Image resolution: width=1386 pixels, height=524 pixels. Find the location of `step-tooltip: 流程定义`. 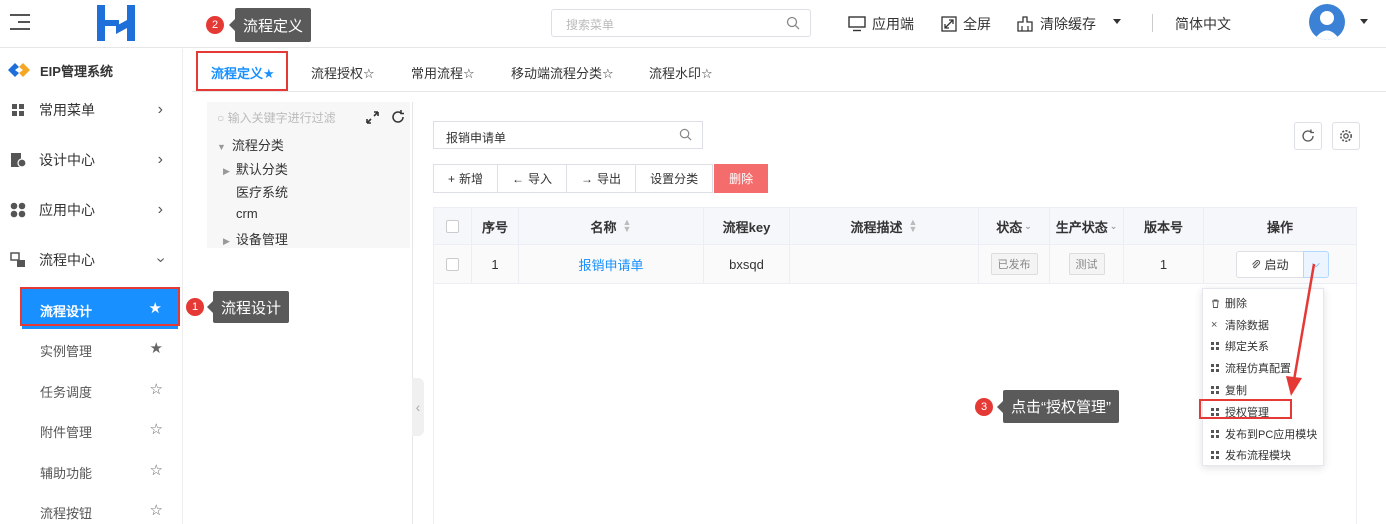

step-tooltip: 流程定义 is located at coordinates (270, 25).